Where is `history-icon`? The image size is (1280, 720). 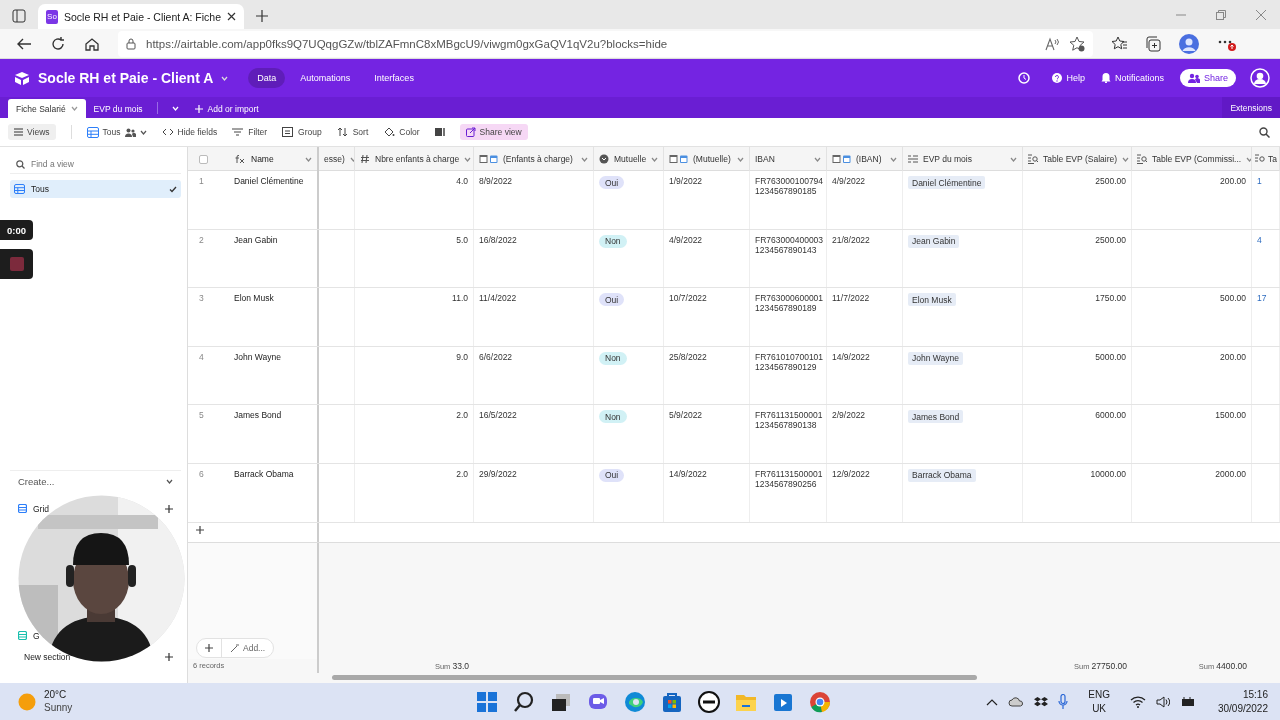
history-icon is located at coordinates (1024, 78).